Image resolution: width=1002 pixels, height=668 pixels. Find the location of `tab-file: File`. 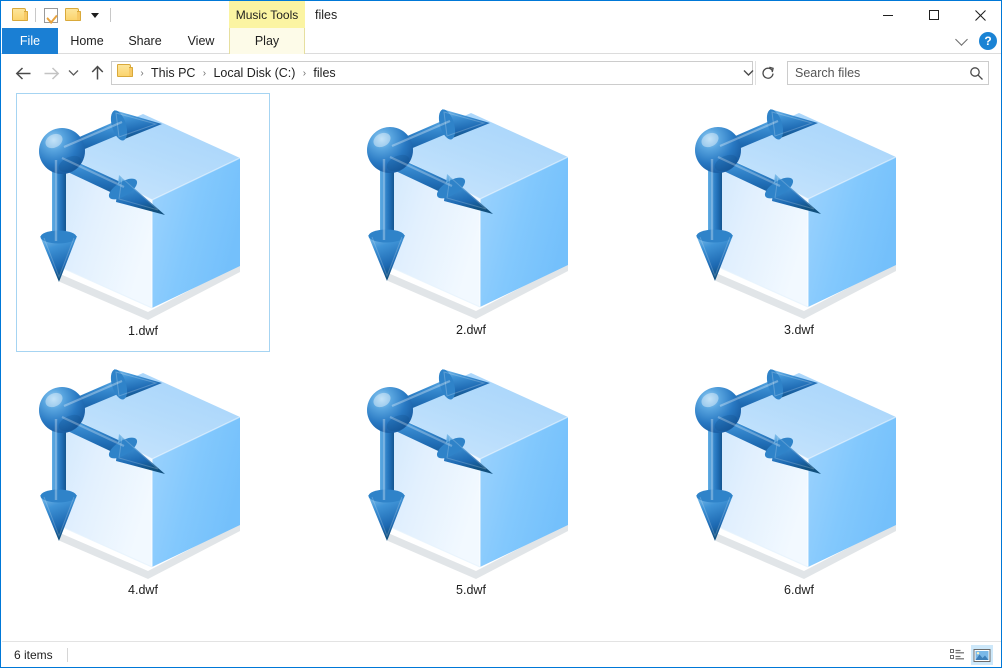

tab-file: File is located at coordinates (30, 41).